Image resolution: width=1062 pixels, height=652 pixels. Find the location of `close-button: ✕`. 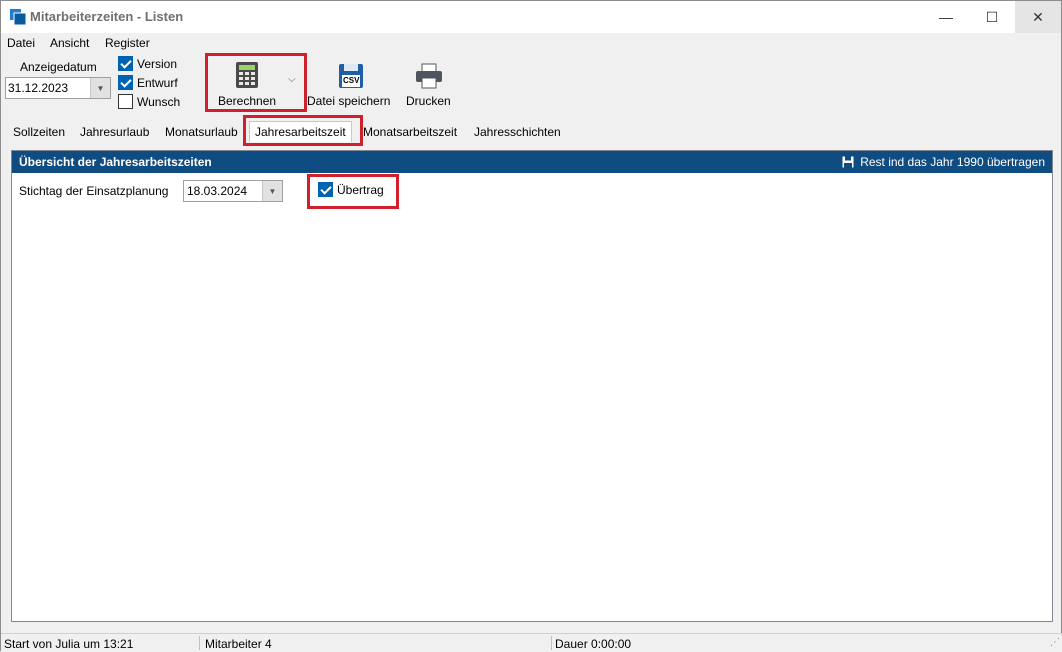

close-button: ✕ is located at coordinates (1038, 17).